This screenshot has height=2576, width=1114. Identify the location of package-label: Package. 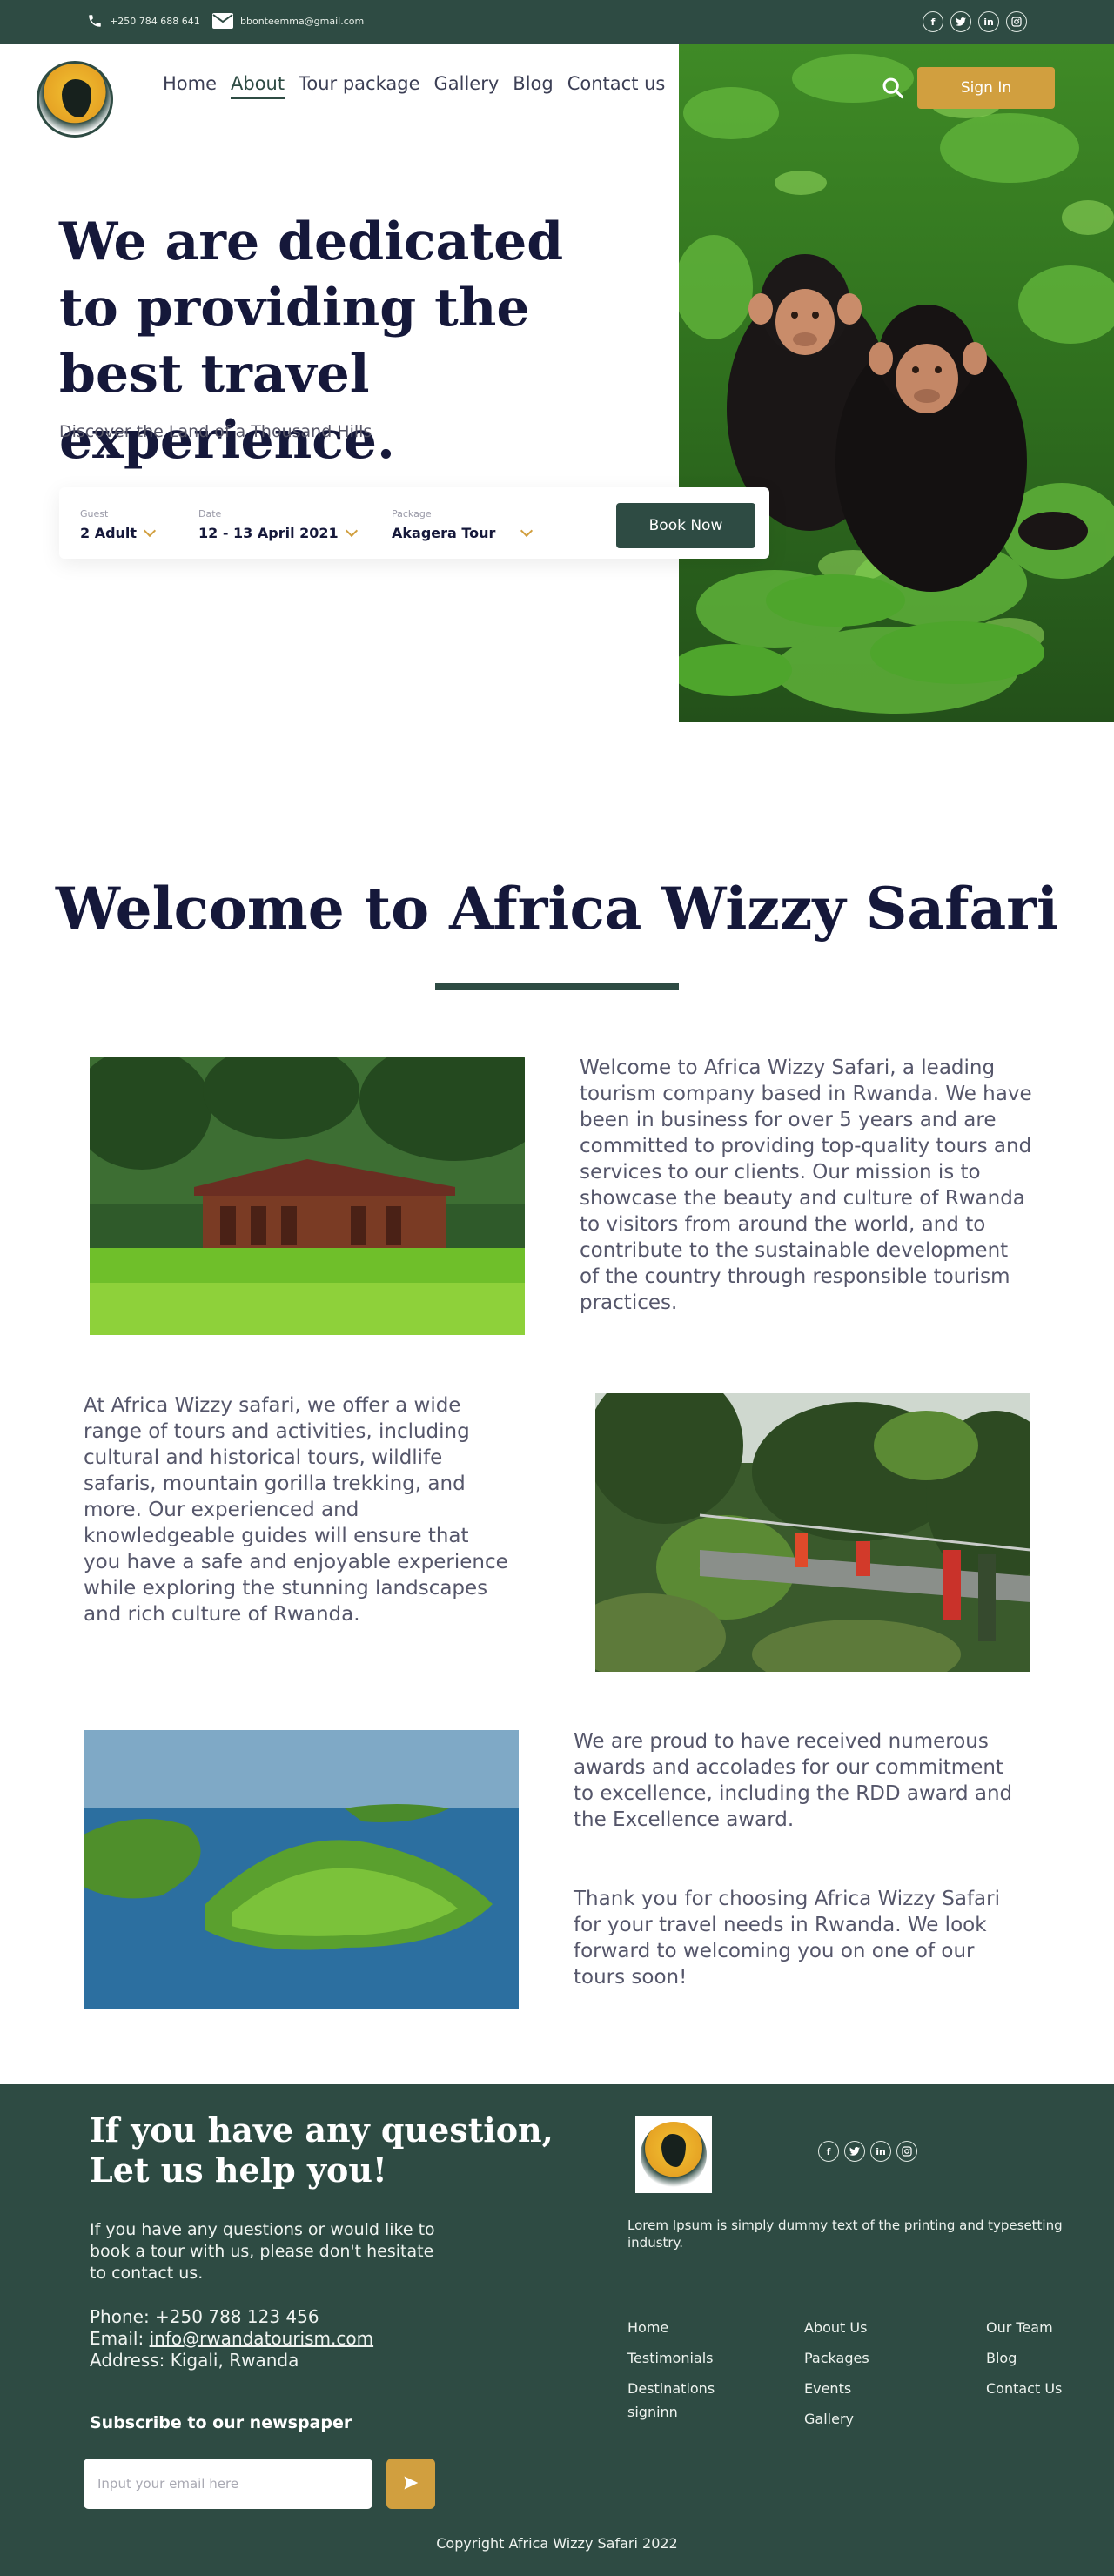
(412, 514).